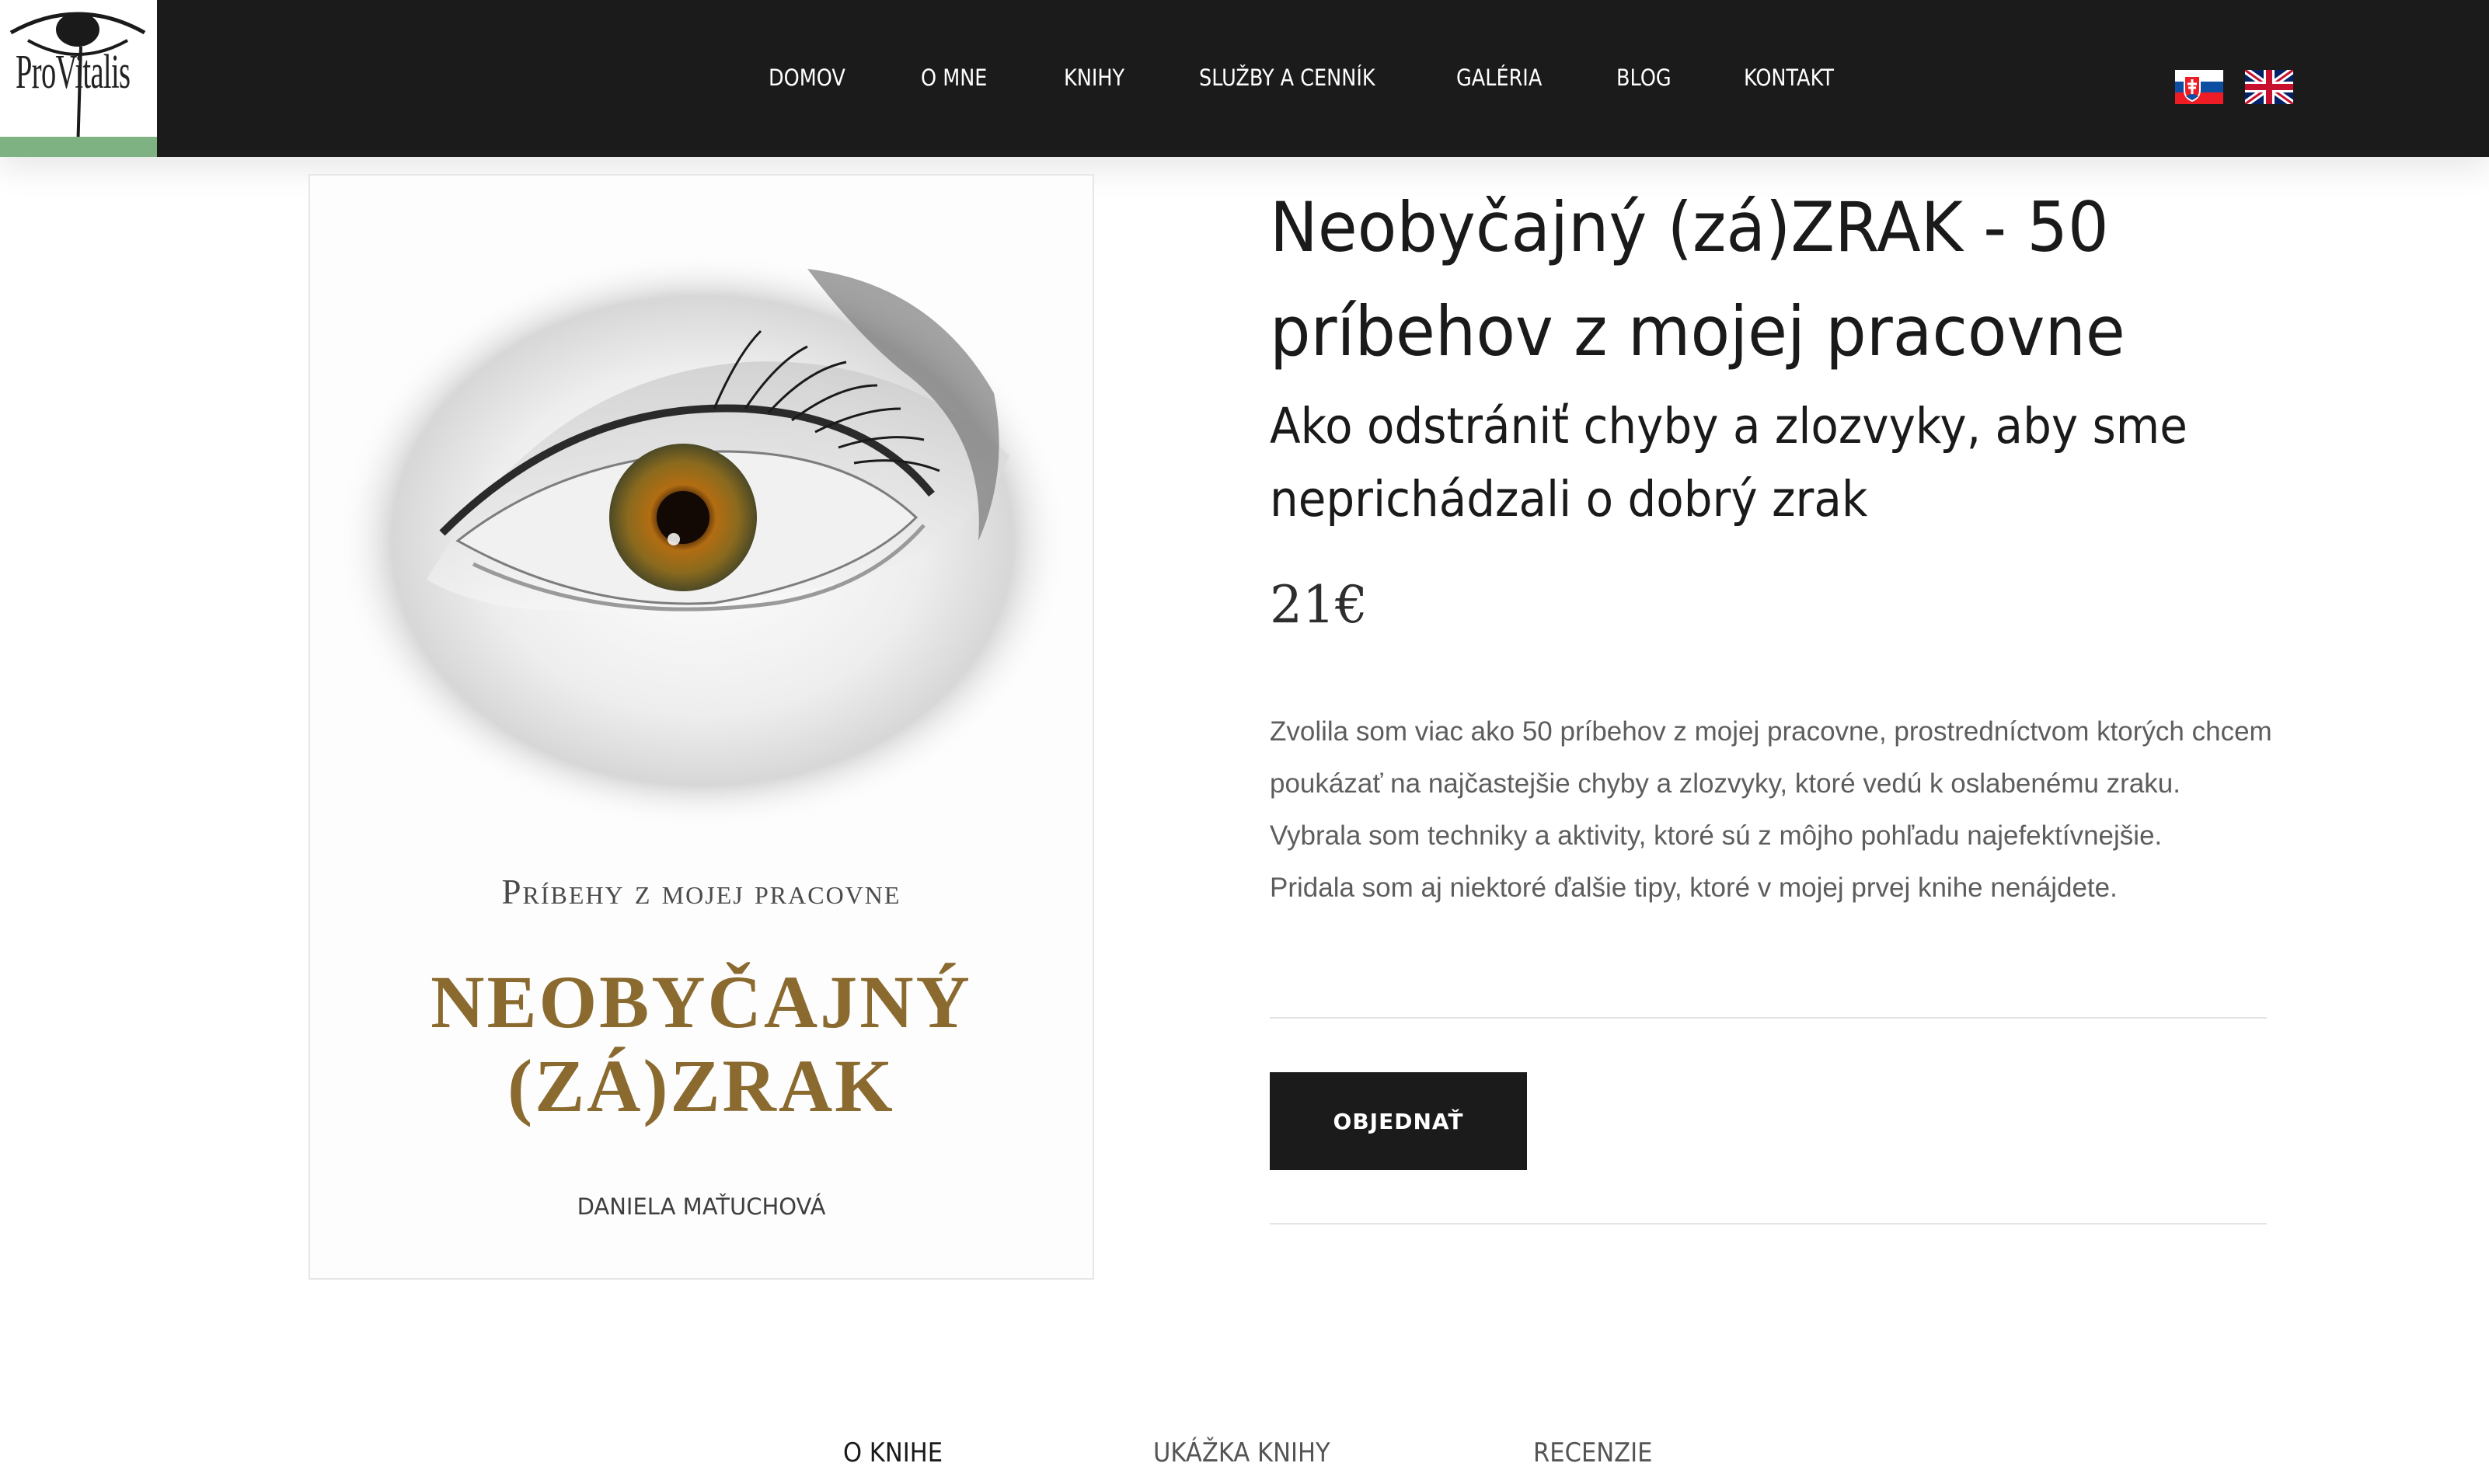  What do you see at coordinates (701, 1085) in the screenshot?
I see `cover-title-line2: (ZÁ)ZRAK` at bounding box center [701, 1085].